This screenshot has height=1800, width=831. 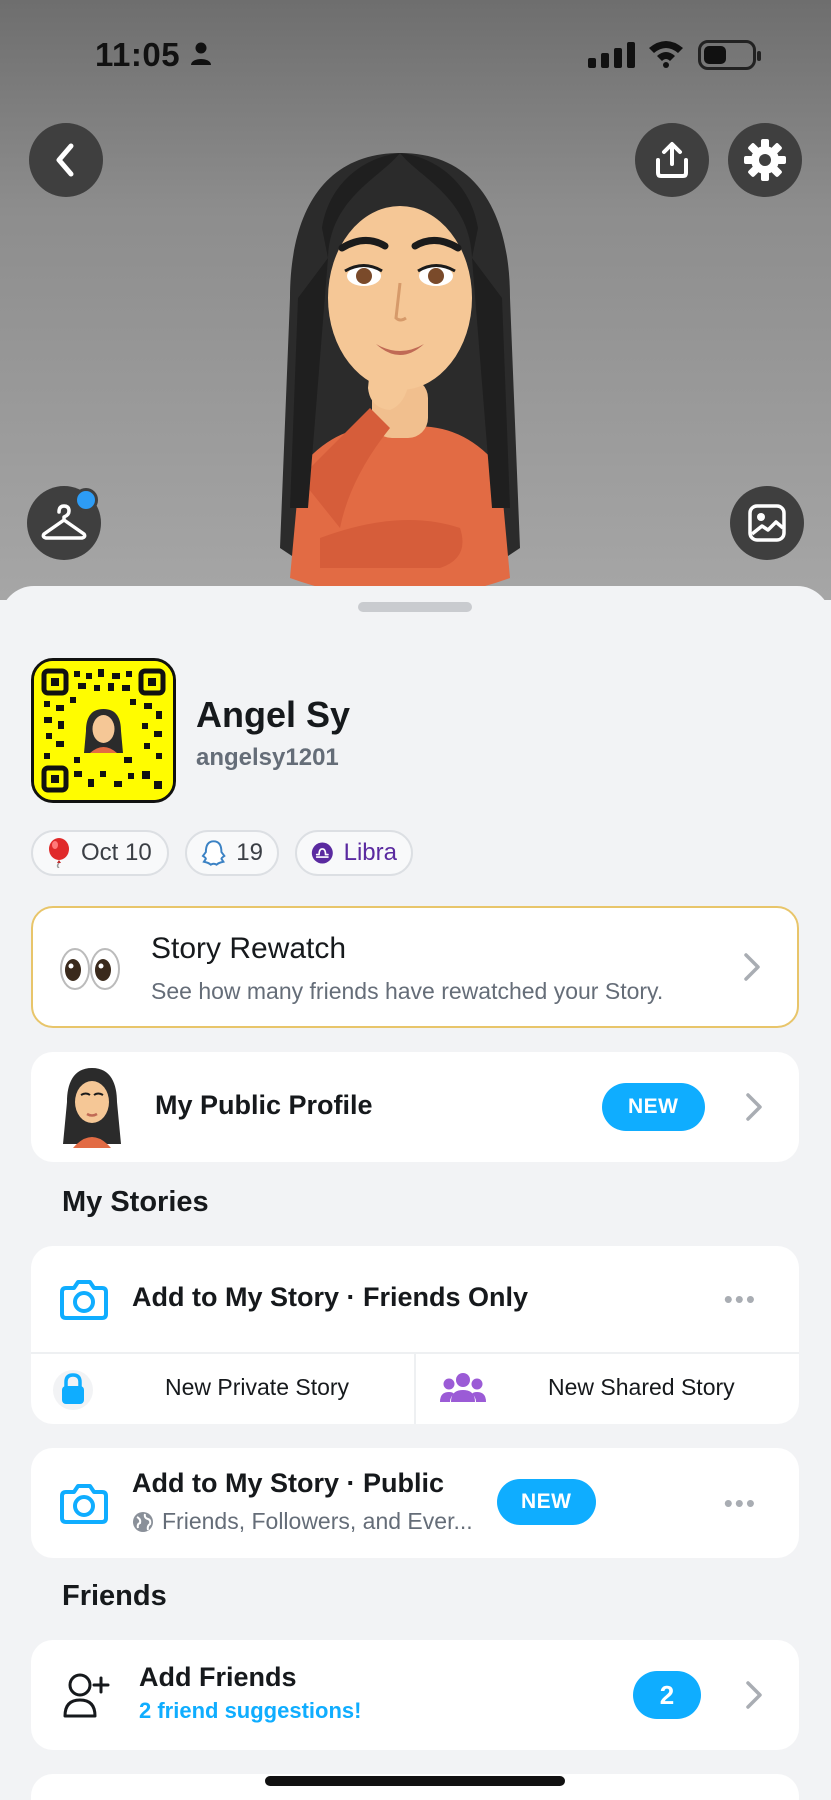 I want to click on zodiac-label: Libra, so click(x=370, y=852).